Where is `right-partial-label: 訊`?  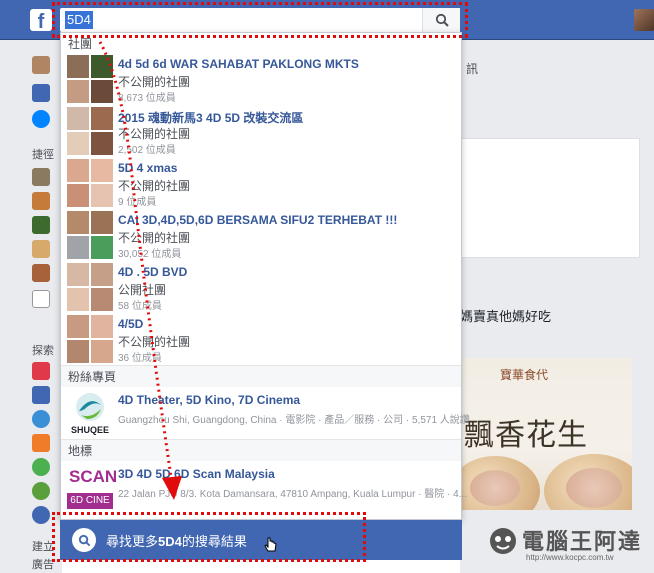
right-partial-label: 訊 is located at coordinates (472, 69).